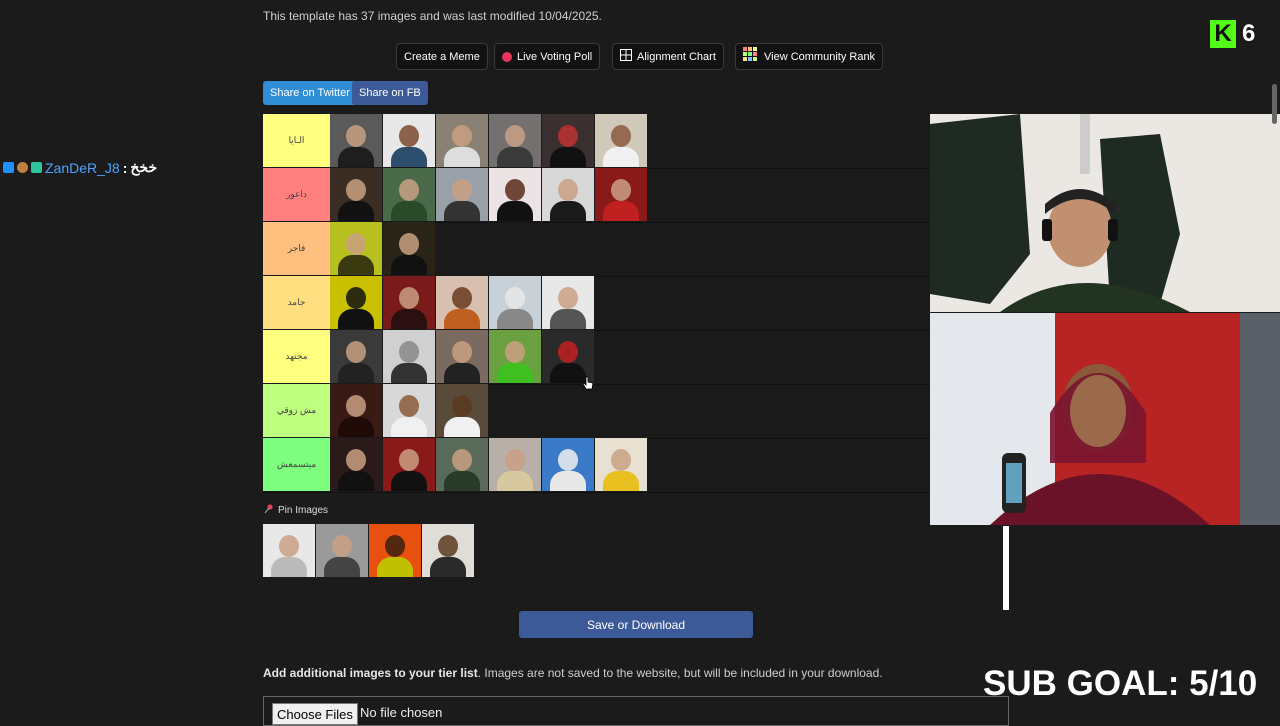  I want to click on tier-row: فاجر, so click(596, 249).